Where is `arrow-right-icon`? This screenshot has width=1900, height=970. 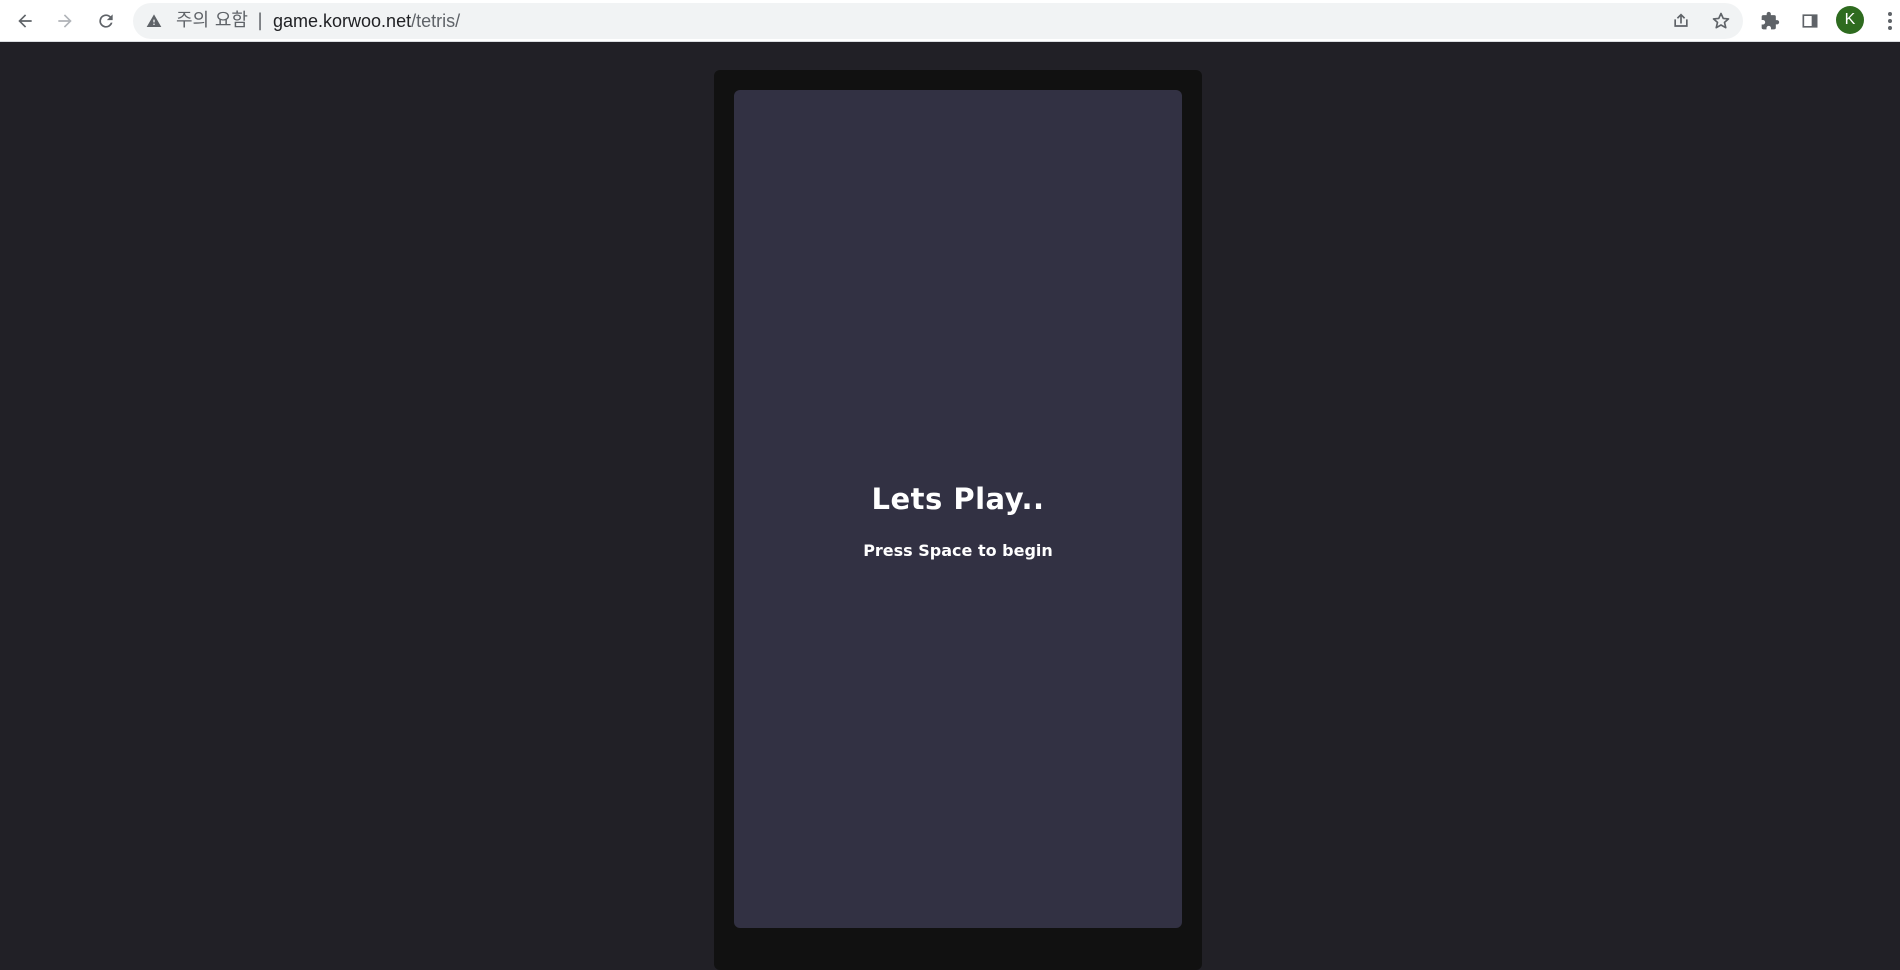
arrow-right-icon is located at coordinates (65, 21).